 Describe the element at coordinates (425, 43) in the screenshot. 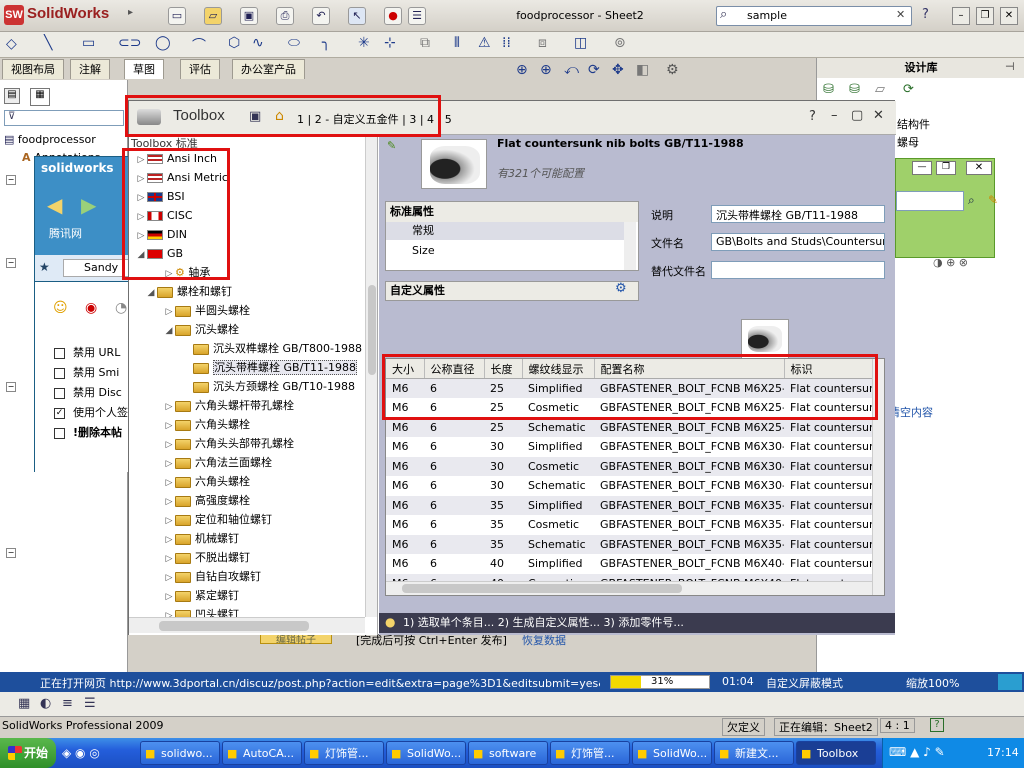

I see `offset-tool-icon: ⧉` at that location.